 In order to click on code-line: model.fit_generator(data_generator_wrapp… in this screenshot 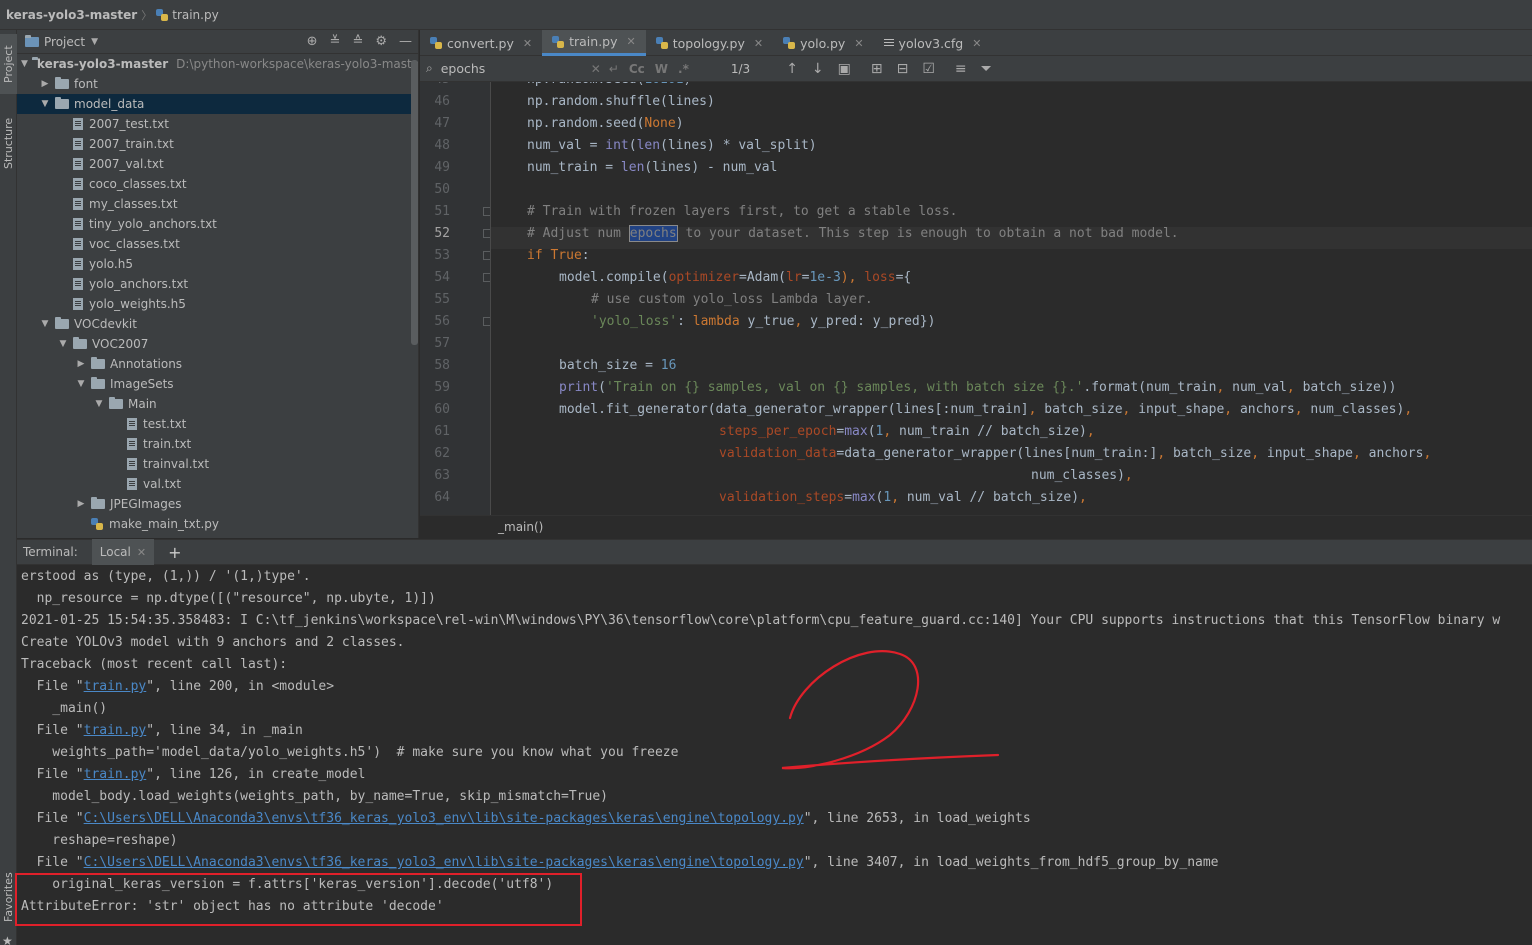, I will do `click(969, 410)`.